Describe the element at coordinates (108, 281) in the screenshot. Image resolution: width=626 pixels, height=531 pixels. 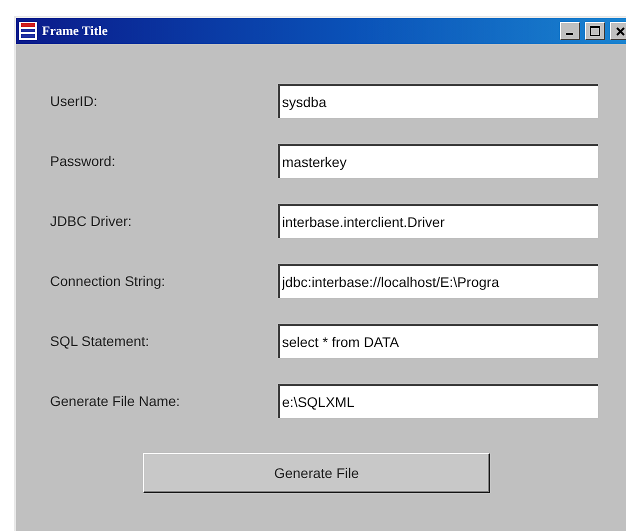
I see `field-label: Connection String:` at that location.